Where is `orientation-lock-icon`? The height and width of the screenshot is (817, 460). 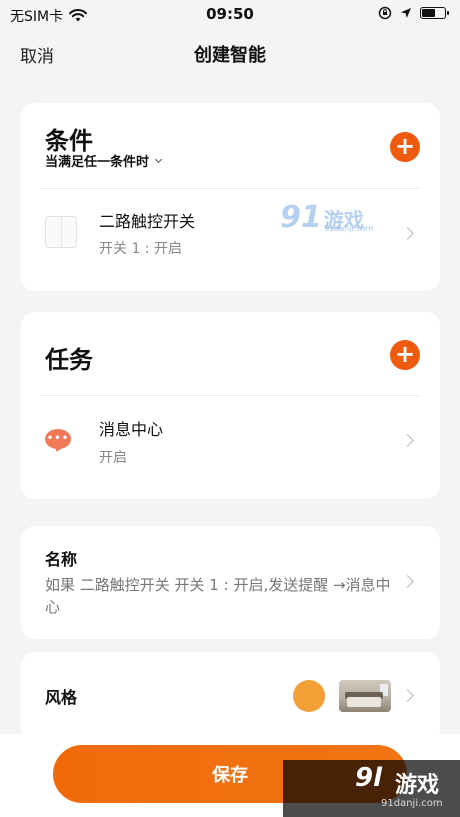 orientation-lock-icon is located at coordinates (385, 13).